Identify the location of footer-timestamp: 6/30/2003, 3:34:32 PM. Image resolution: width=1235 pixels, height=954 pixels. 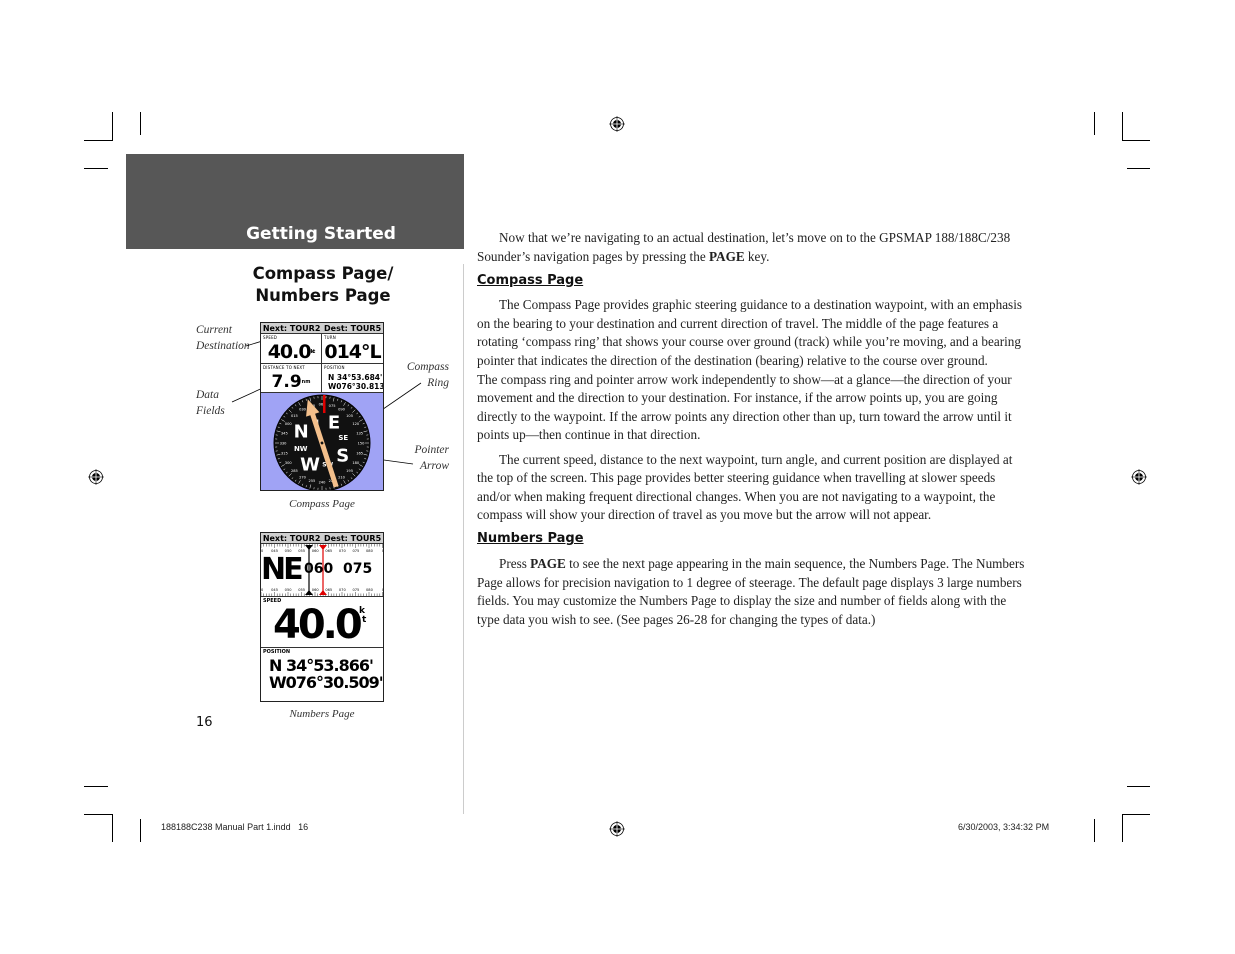
(1004, 827).